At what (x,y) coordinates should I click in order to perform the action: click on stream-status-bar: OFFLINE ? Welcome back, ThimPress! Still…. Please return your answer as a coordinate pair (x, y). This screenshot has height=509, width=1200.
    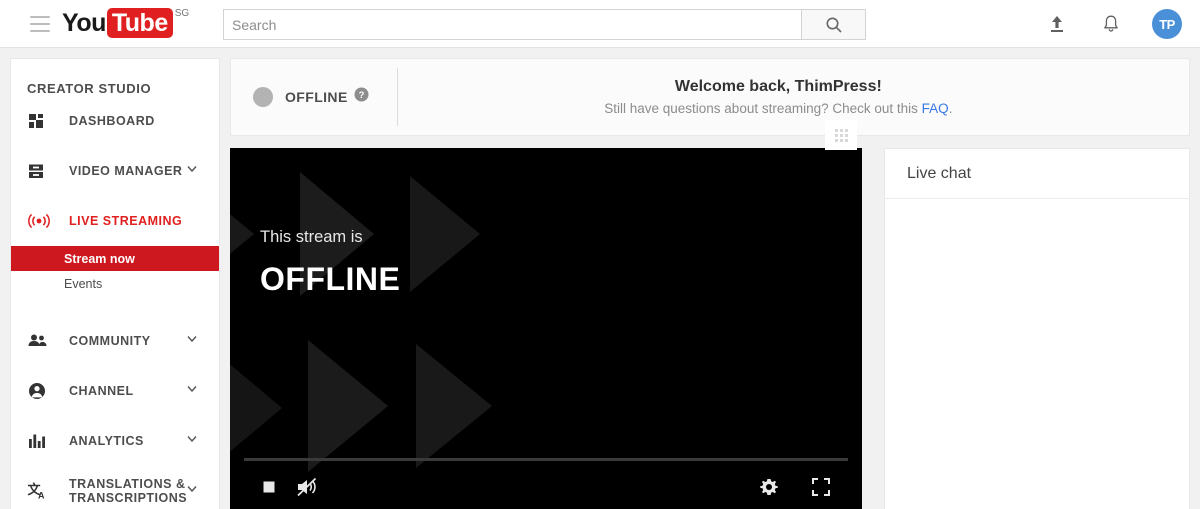
    Looking at the image, I should click on (710, 97).